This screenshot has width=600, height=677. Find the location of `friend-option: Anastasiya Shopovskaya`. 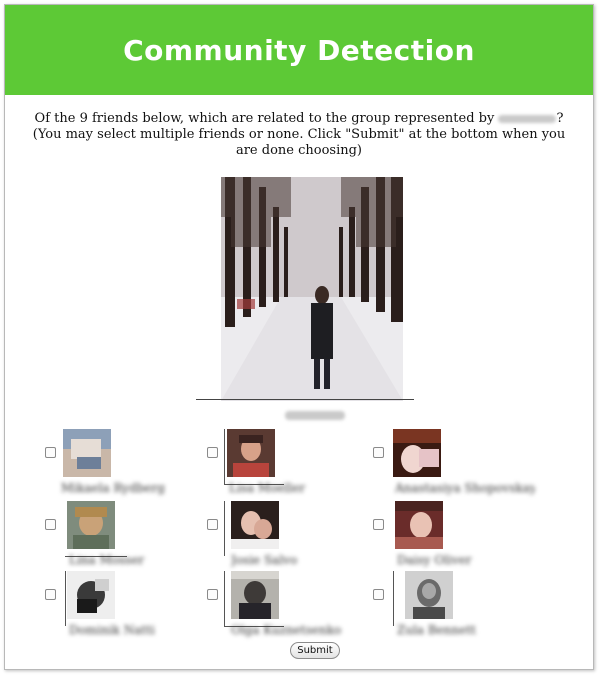

friend-option: Anastasiya Shopovskaya is located at coordinates (458, 463).